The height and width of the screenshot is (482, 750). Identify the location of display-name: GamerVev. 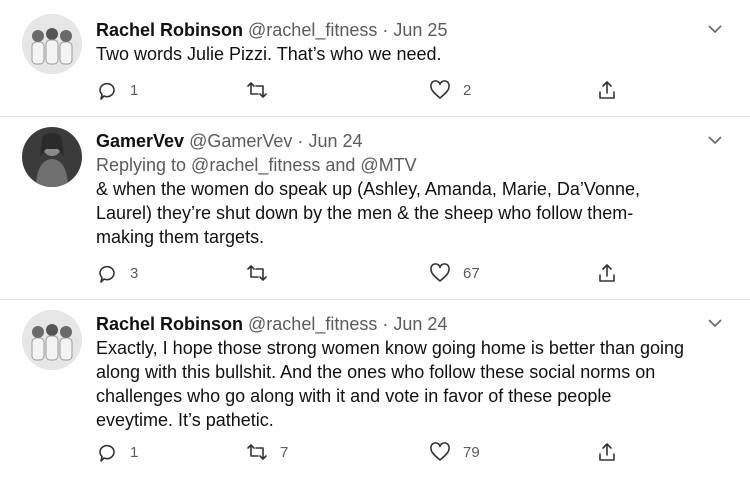
(140, 141).